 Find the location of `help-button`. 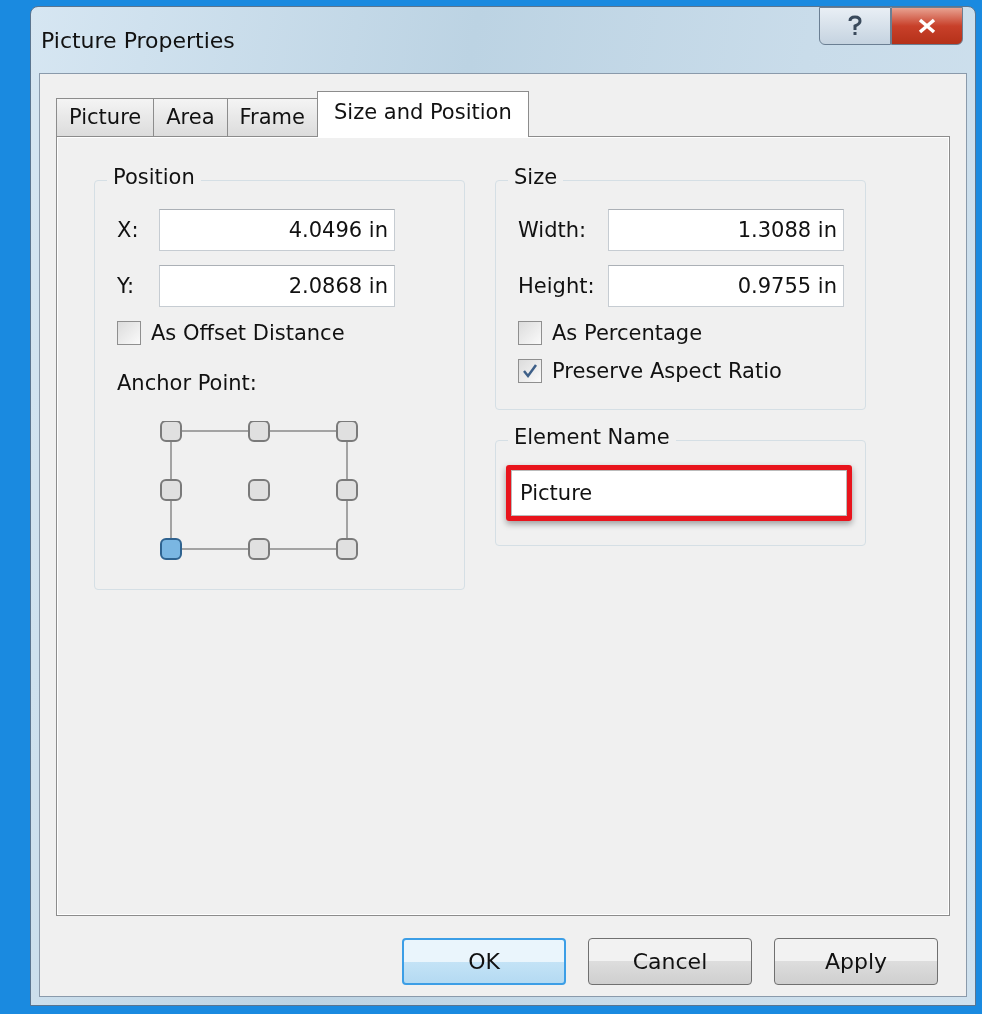

help-button is located at coordinates (855, 26).